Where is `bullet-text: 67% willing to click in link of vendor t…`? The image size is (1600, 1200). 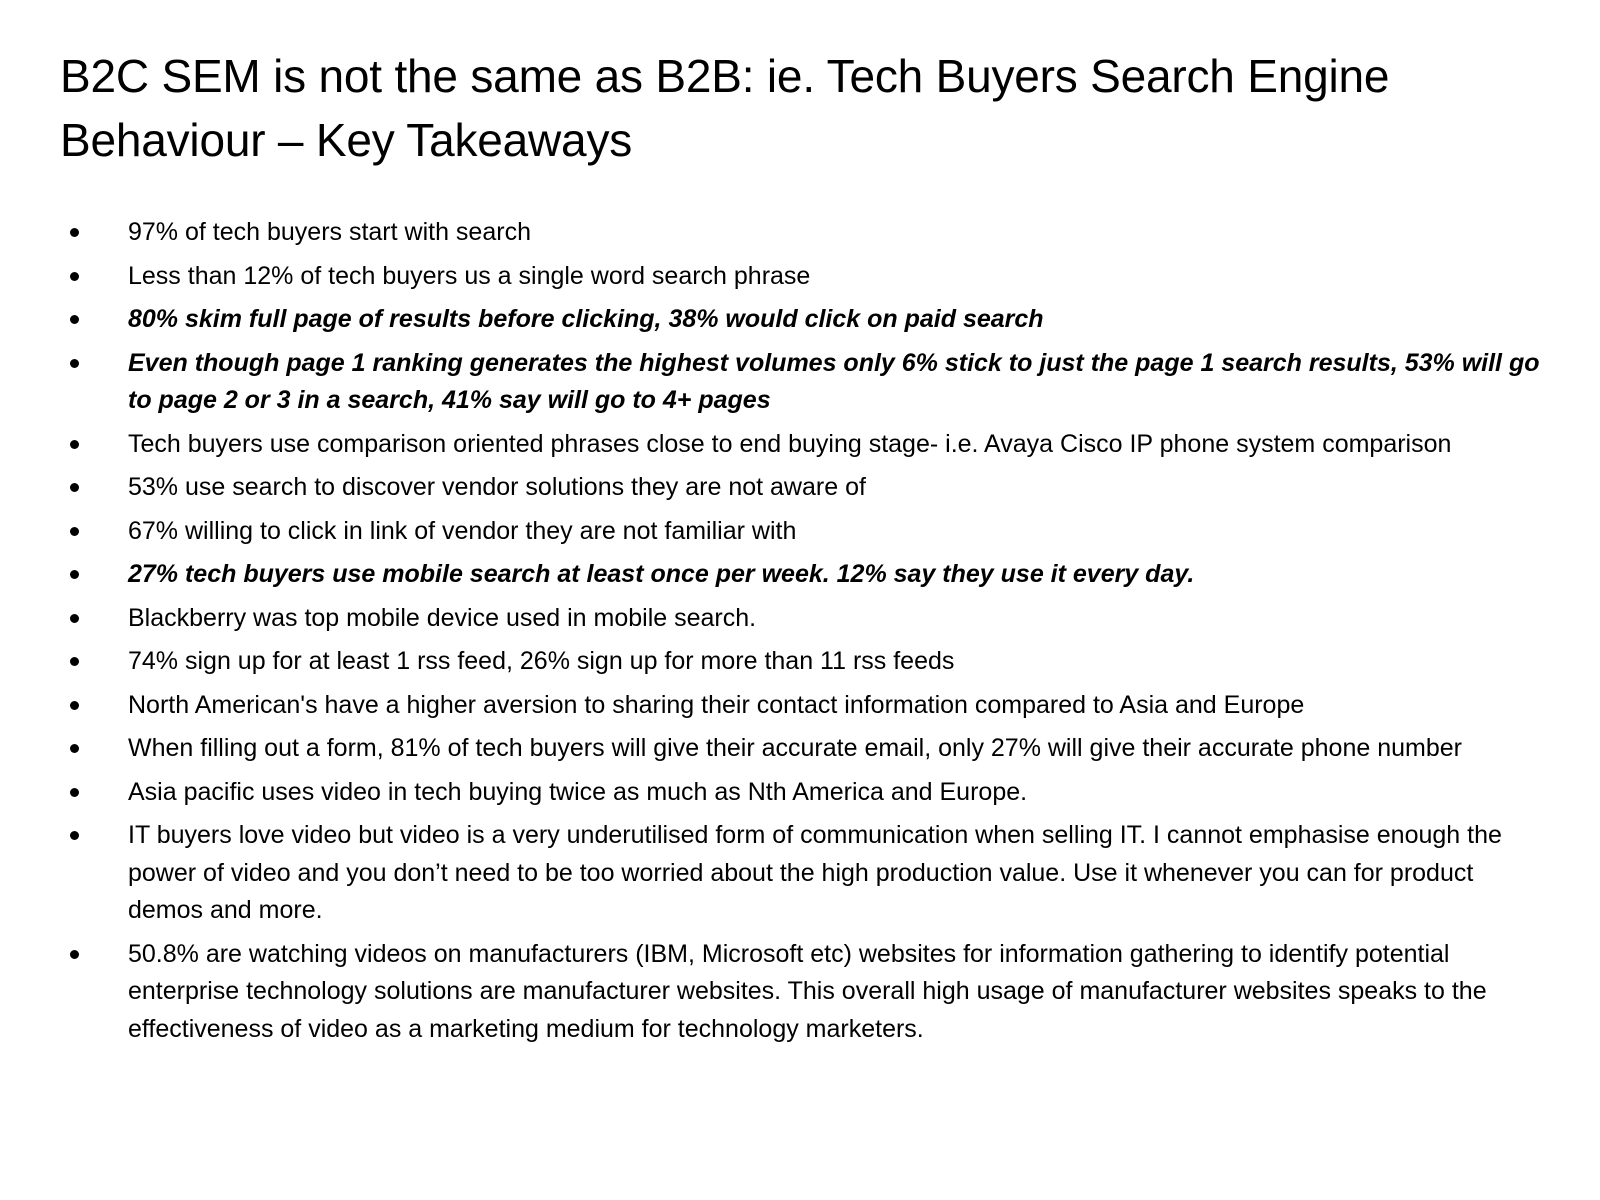 bullet-text: 67% willing to click in link of vendor t… is located at coordinates (462, 530).